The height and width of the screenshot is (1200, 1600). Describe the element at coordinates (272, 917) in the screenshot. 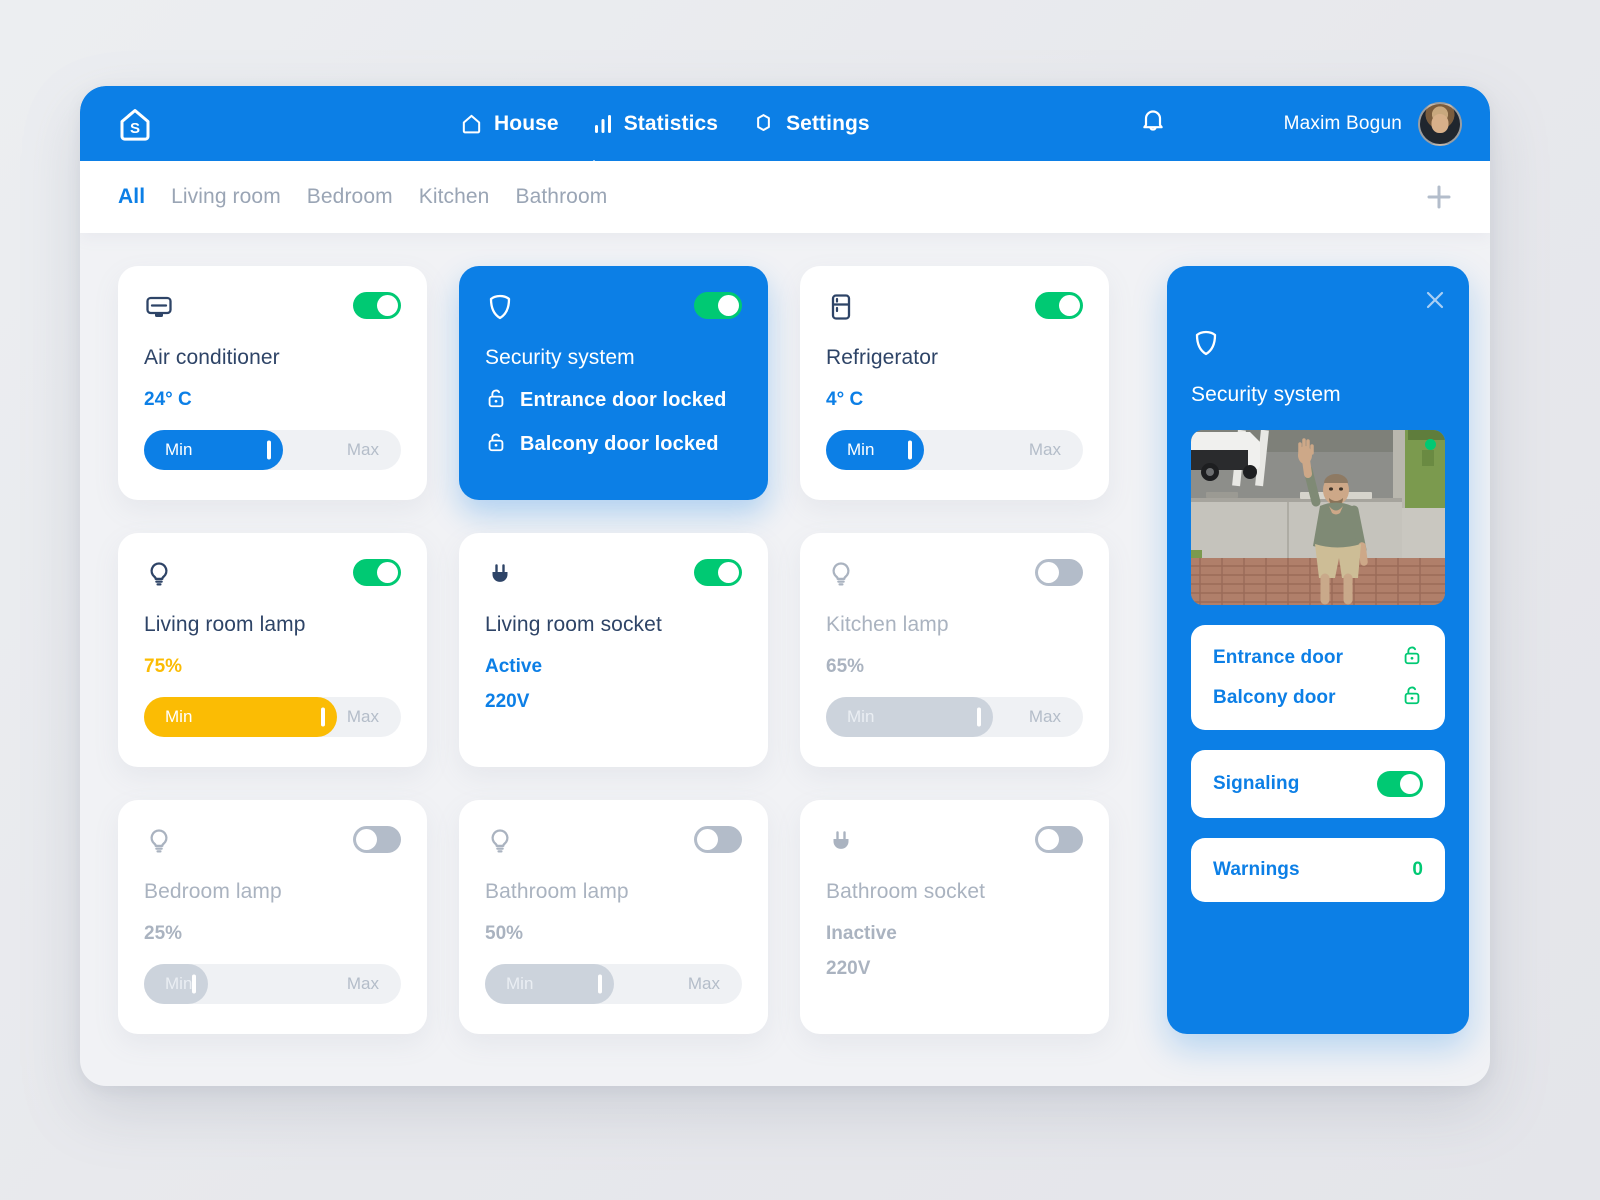

I see `device-card-bedroom-lamp: Bedroom lamp 25% Min Max` at that location.